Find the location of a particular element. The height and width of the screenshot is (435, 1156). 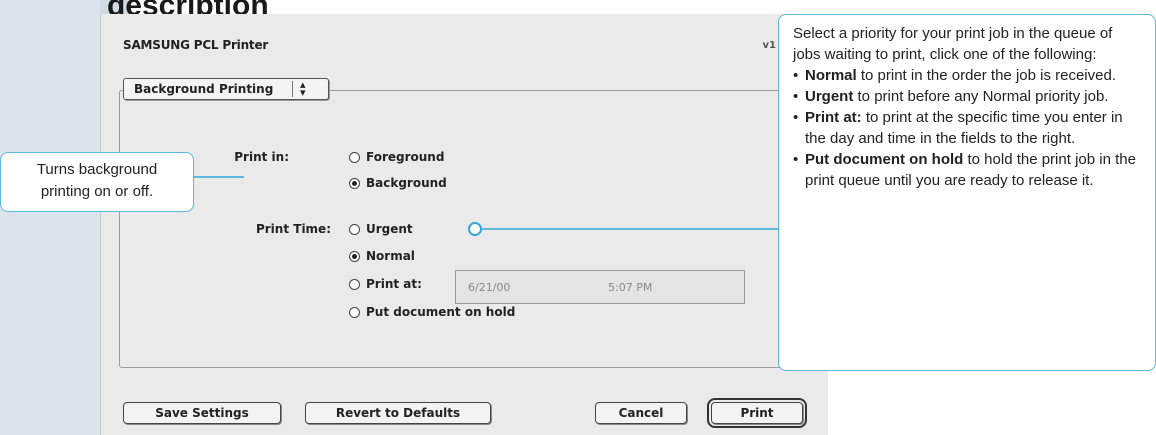

left-callout: Turns background printing on or off. is located at coordinates (97, 182).